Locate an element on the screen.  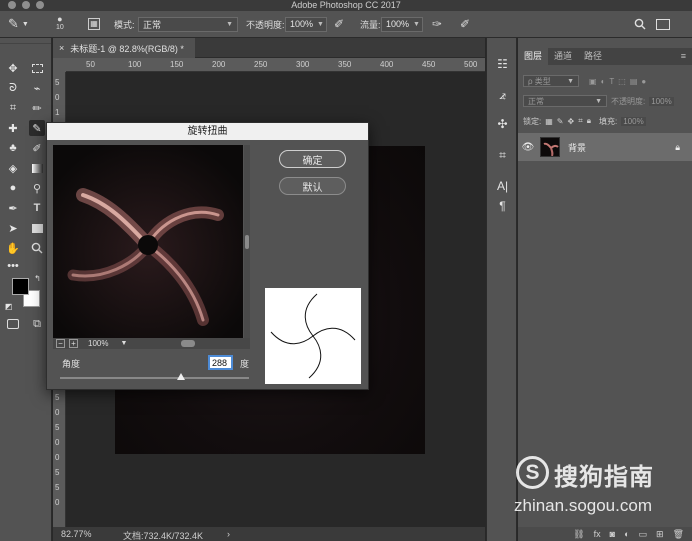
document-tab: × 未标题-1 @ 82.8%(RGB/8) * is located at coordinates (124, 48).